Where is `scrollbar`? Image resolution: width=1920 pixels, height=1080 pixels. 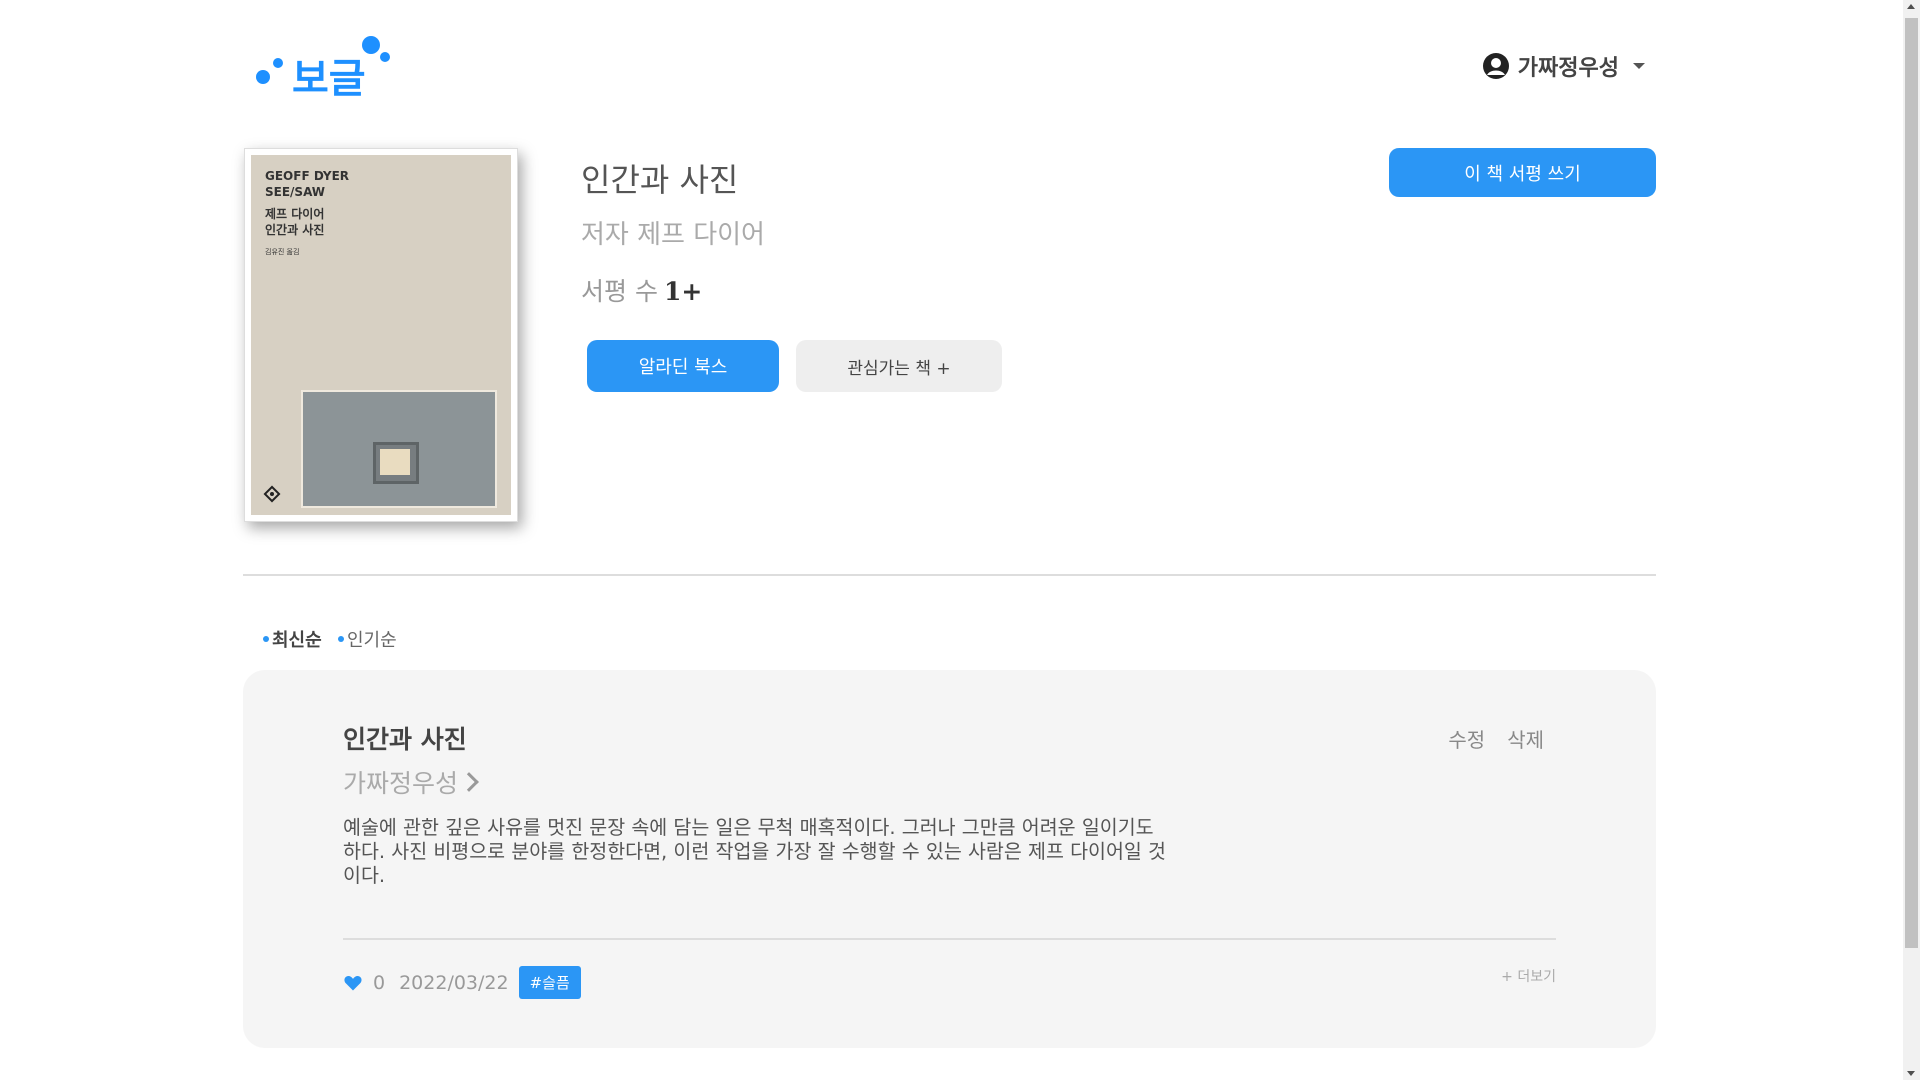
scrollbar is located at coordinates (1911, 540).